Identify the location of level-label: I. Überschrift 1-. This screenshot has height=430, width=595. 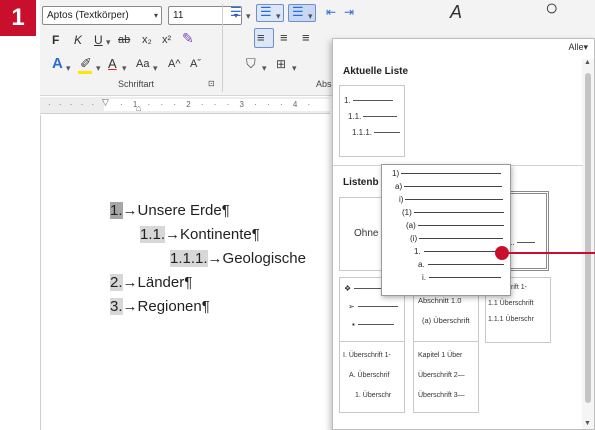
(367, 355).